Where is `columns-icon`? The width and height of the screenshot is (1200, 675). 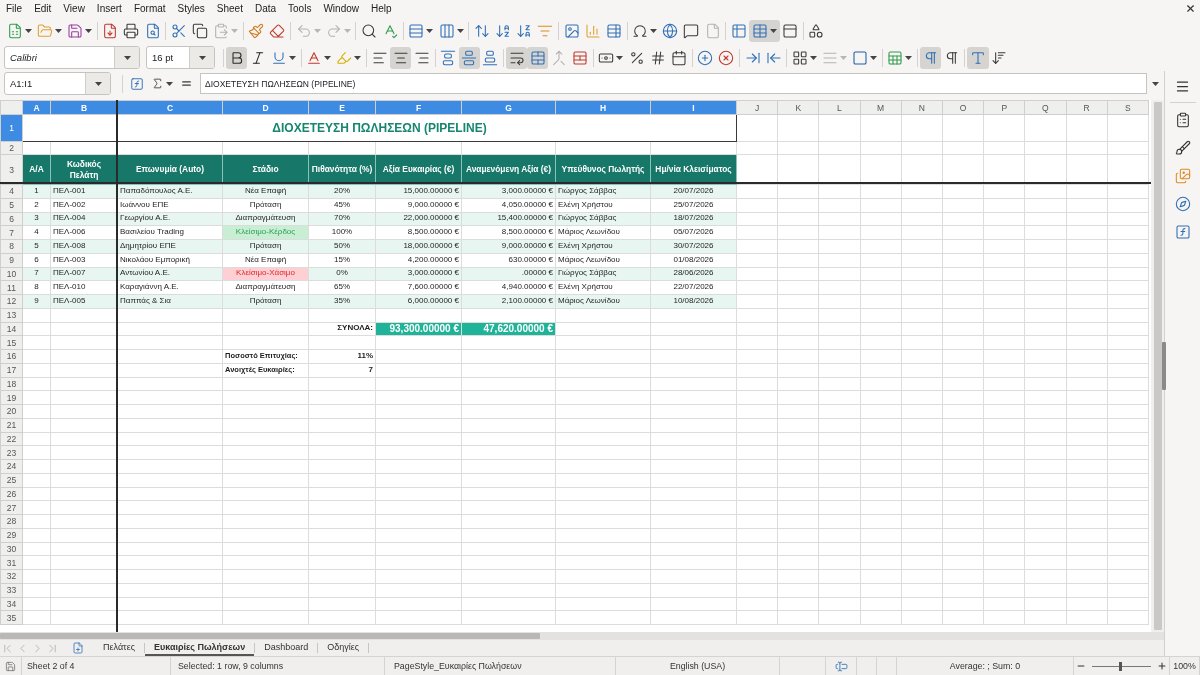
columns-icon is located at coordinates (446, 30).